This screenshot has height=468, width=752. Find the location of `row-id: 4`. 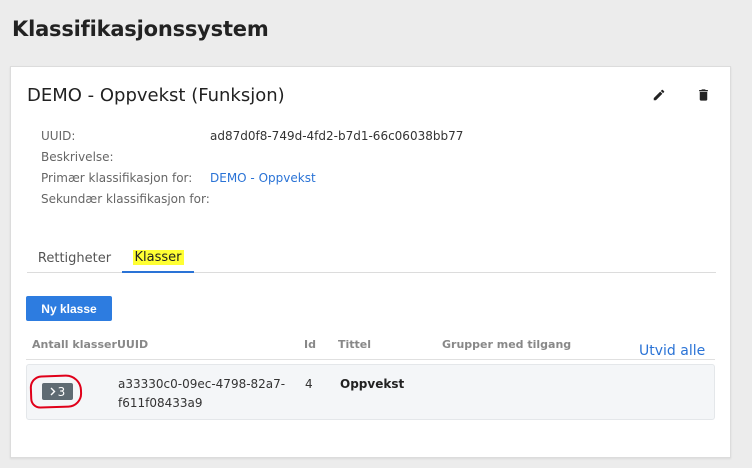

row-id: 4 is located at coordinates (309, 384).